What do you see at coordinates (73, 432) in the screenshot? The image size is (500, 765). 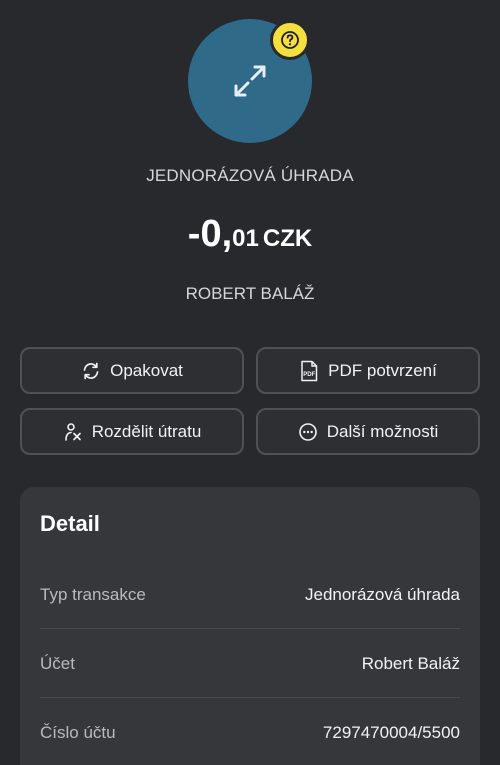 I see `split-person-icon` at bounding box center [73, 432].